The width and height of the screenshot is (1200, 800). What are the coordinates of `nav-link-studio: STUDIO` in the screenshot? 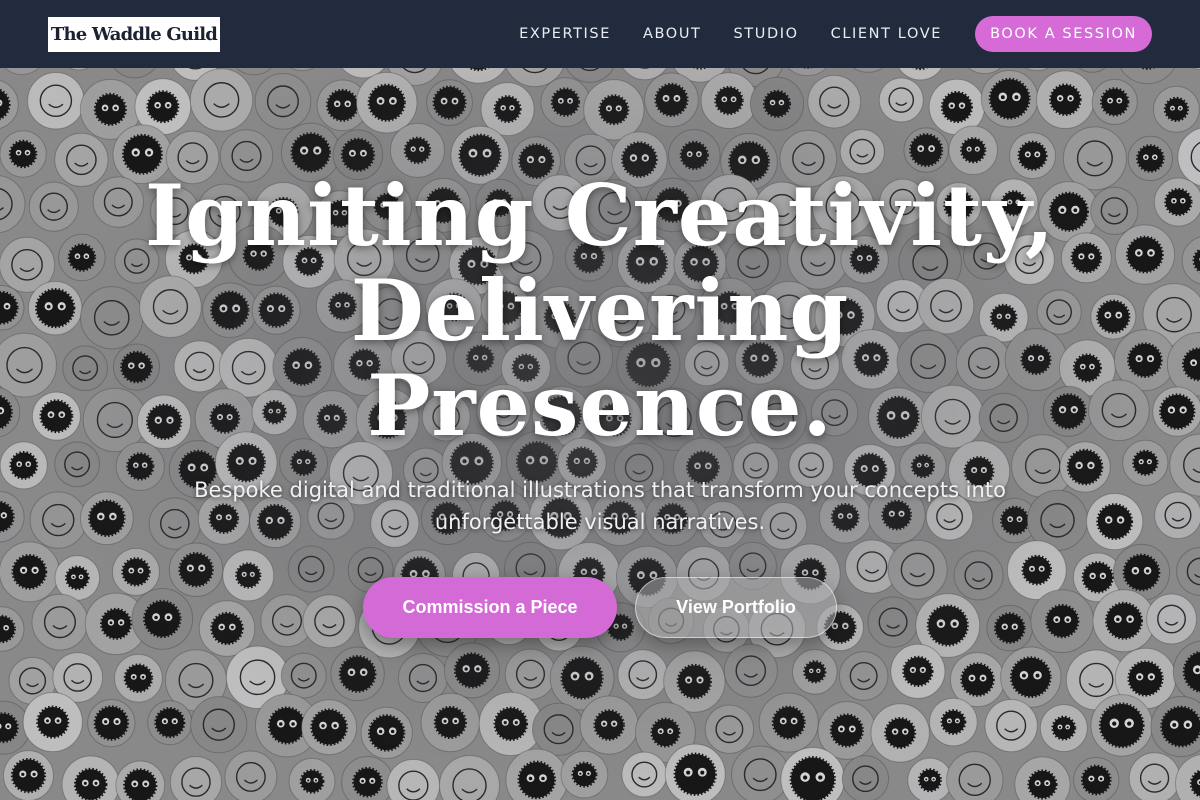 It's located at (766, 34).